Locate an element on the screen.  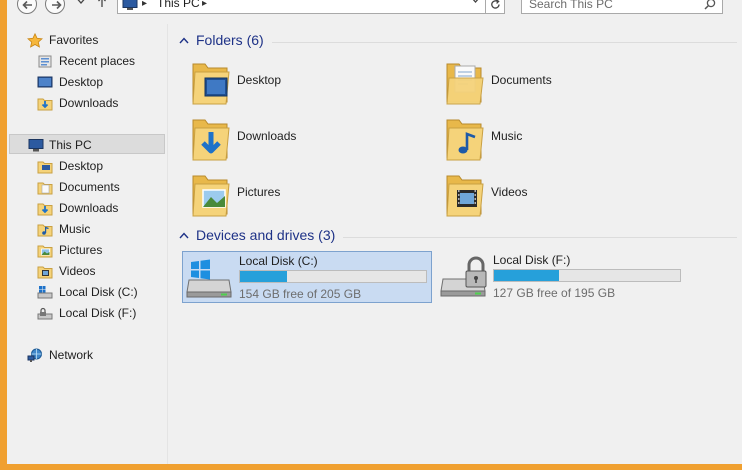
folders-group-header: Folders (6) is located at coordinates (457, 42).